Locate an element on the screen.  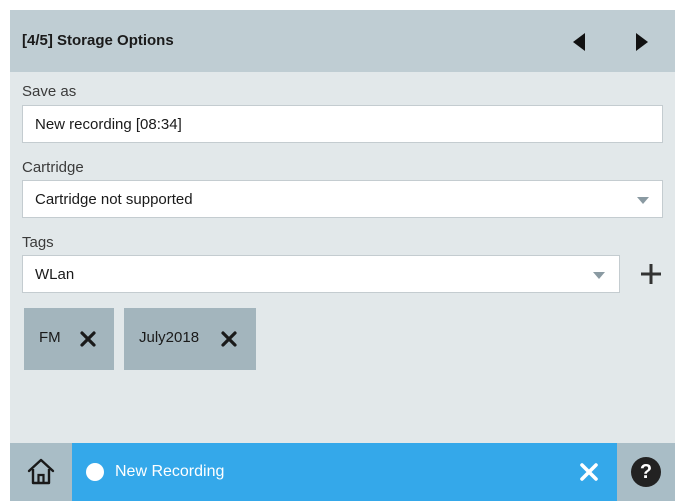
cartridge-label: Cartridge is located at coordinates (53, 167).